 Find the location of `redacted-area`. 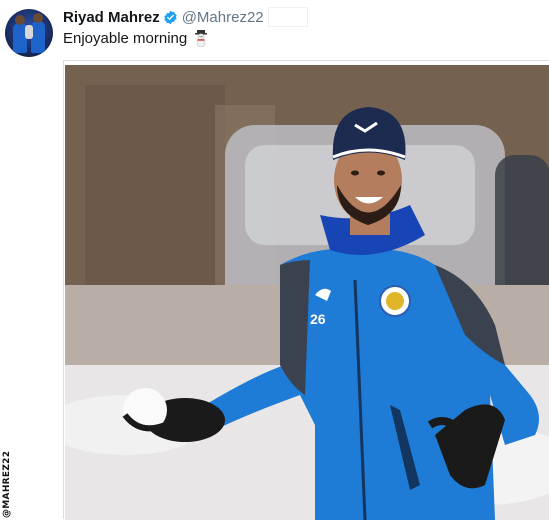

redacted-area is located at coordinates (287, 17).